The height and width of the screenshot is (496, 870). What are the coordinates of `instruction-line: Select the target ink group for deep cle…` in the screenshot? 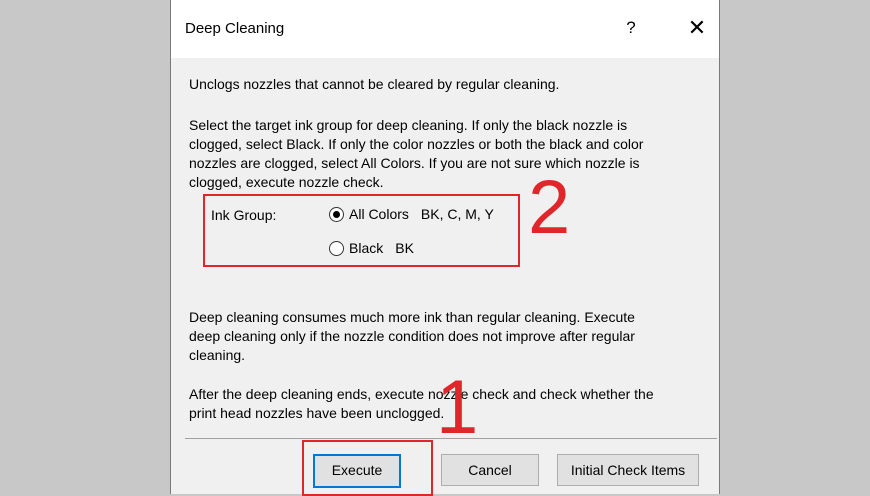 It's located at (408, 125).